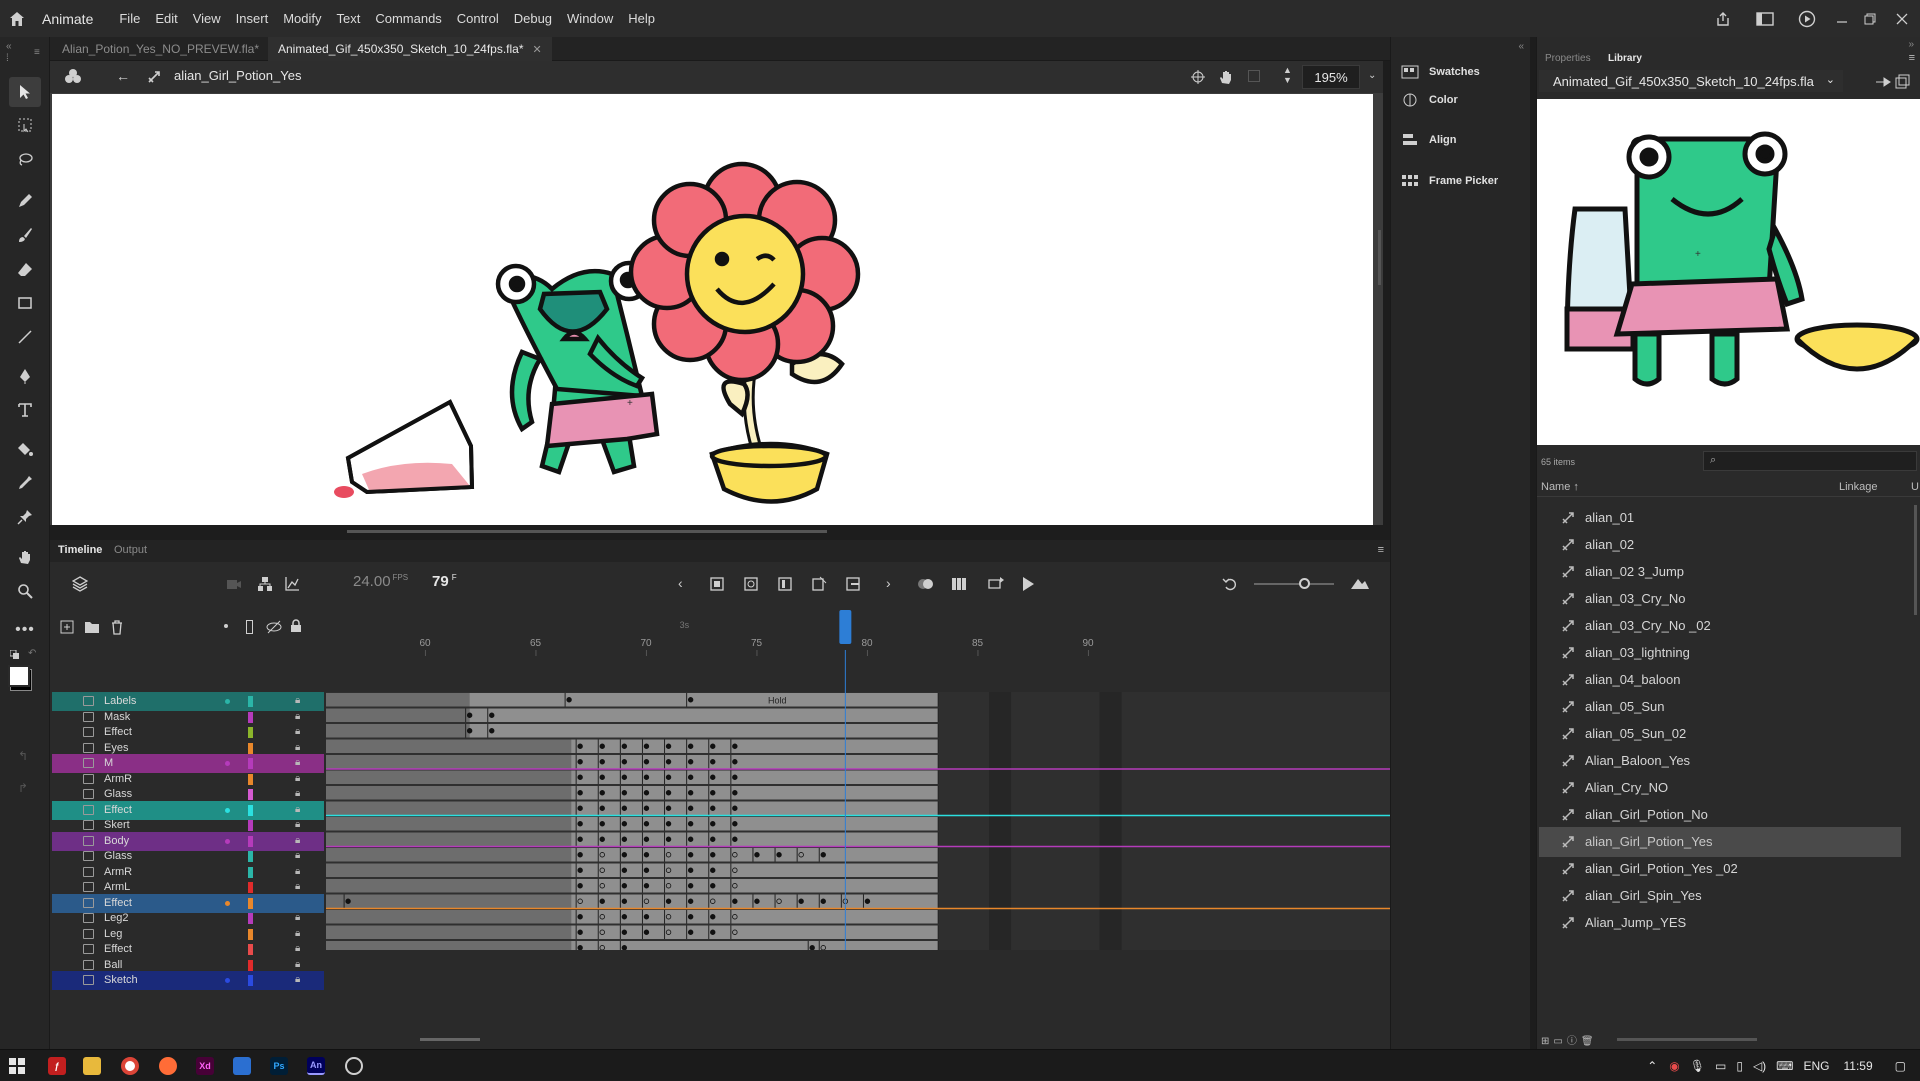 The width and height of the screenshot is (1920, 1081). What do you see at coordinates (537, 49) in the screenshot?
I see `close-tab-icon: ✕` at bounding box center [537, 49].